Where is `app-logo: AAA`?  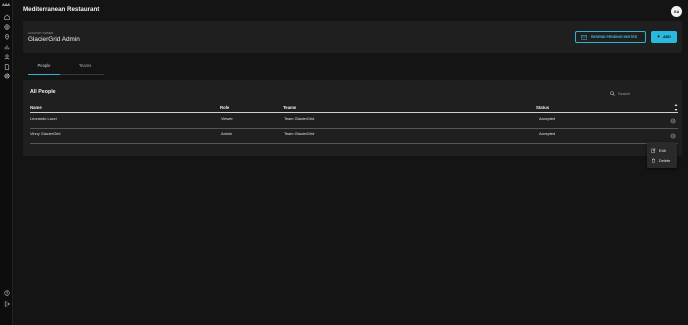 app-logo: AAA is located at coordinates (6, 4).